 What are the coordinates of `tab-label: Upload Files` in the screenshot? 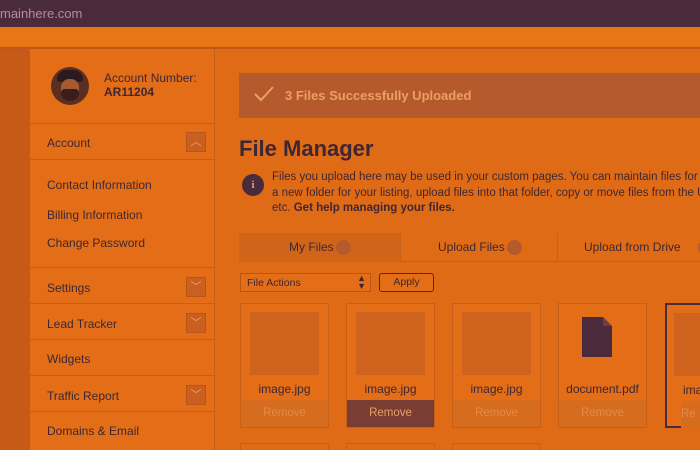 It's located at (471, 247).